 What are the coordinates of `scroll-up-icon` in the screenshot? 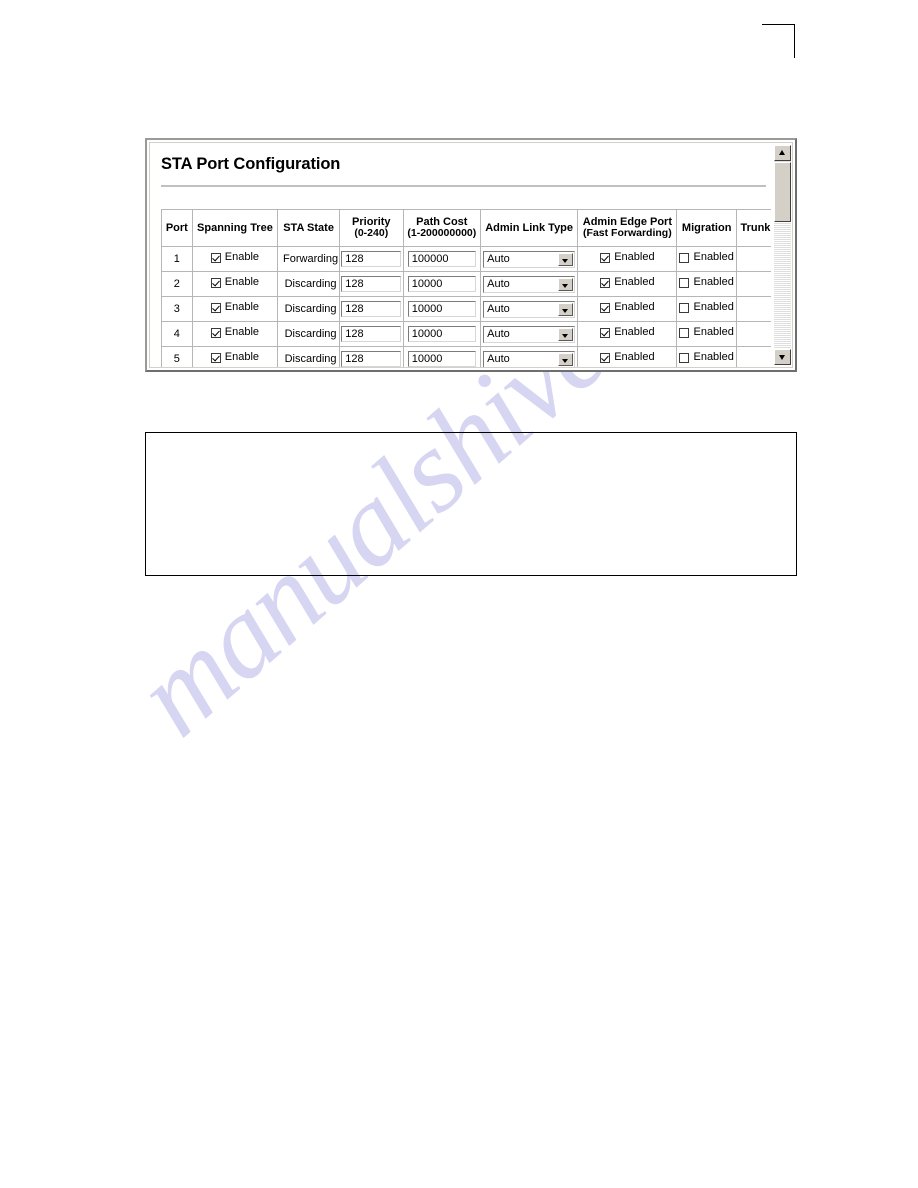 It's located at (782, 153).